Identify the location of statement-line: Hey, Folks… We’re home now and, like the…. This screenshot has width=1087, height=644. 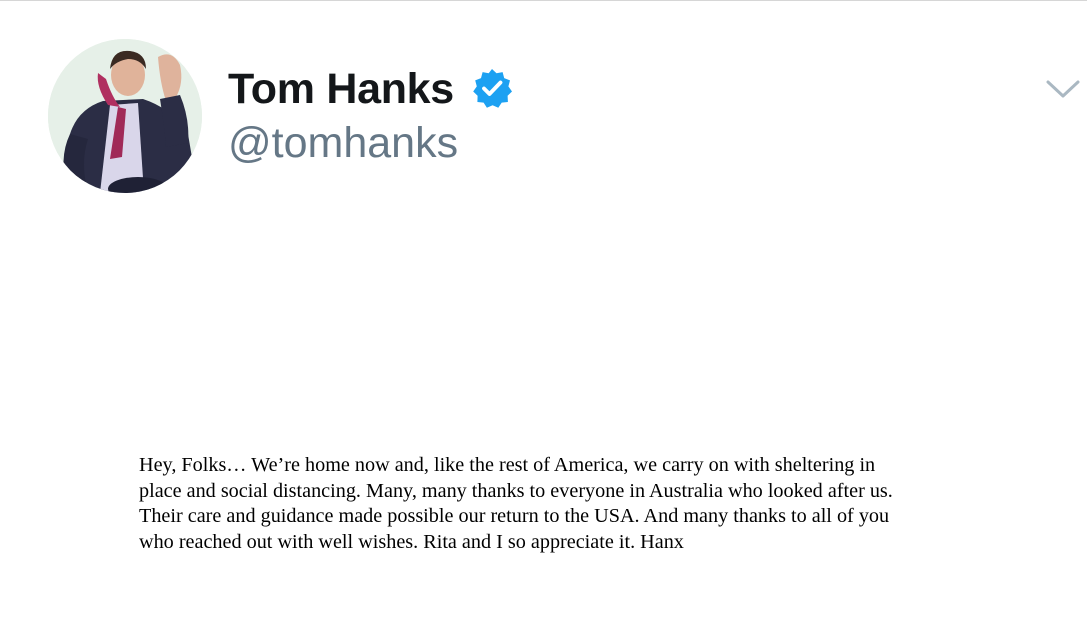
(507, 465).